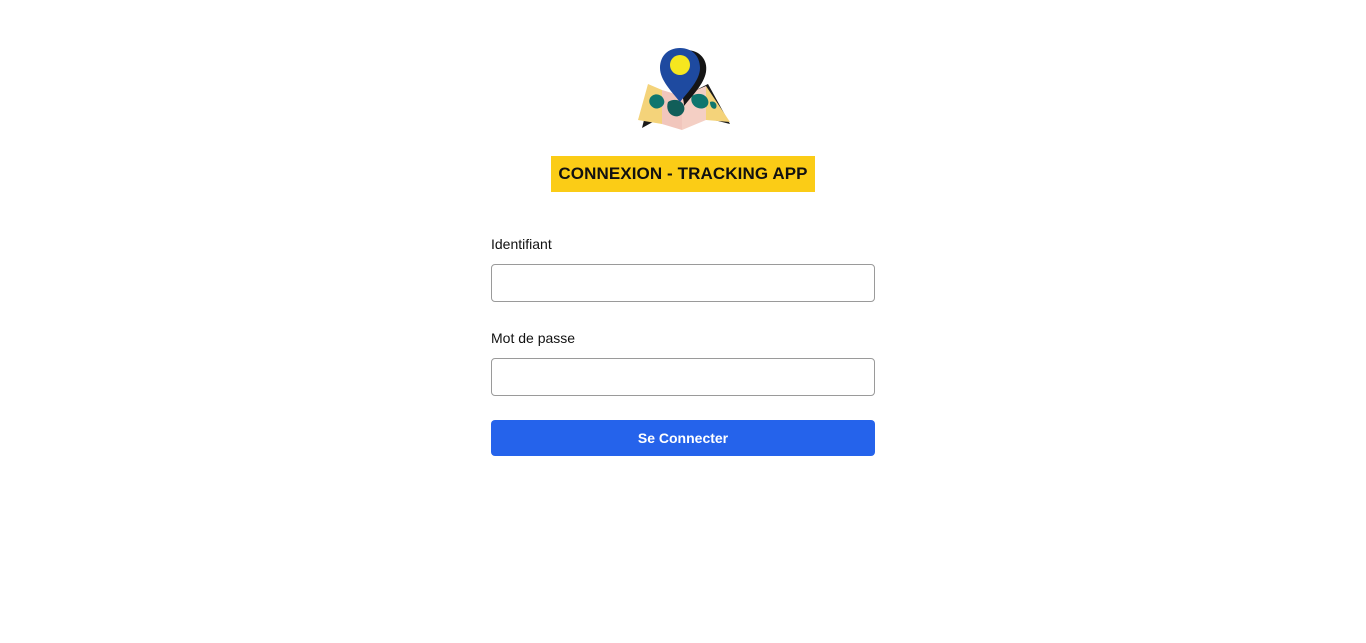  Describe the element at coordinates (533, 338) in the screenshot. I see `password-label: Mot de passe` at that location.